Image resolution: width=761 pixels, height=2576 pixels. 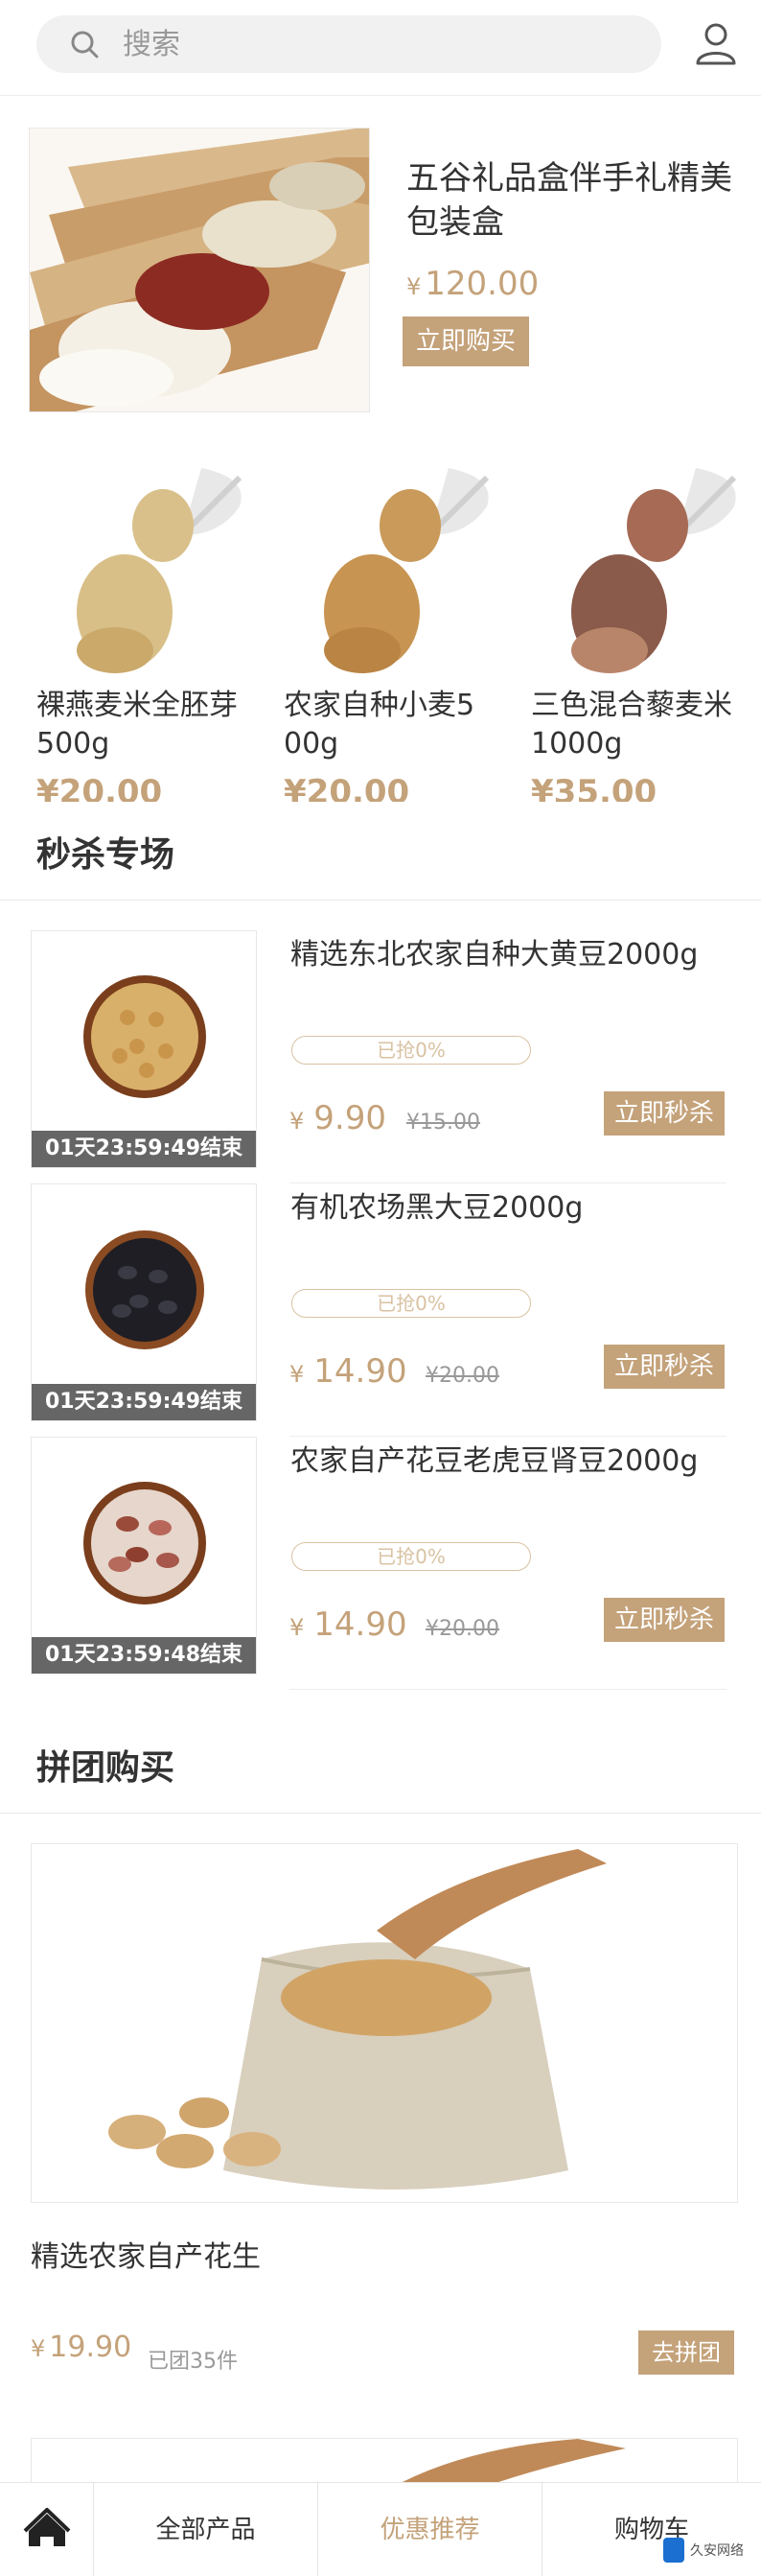 I want to click on search-icon, so click(x=85, y=45).